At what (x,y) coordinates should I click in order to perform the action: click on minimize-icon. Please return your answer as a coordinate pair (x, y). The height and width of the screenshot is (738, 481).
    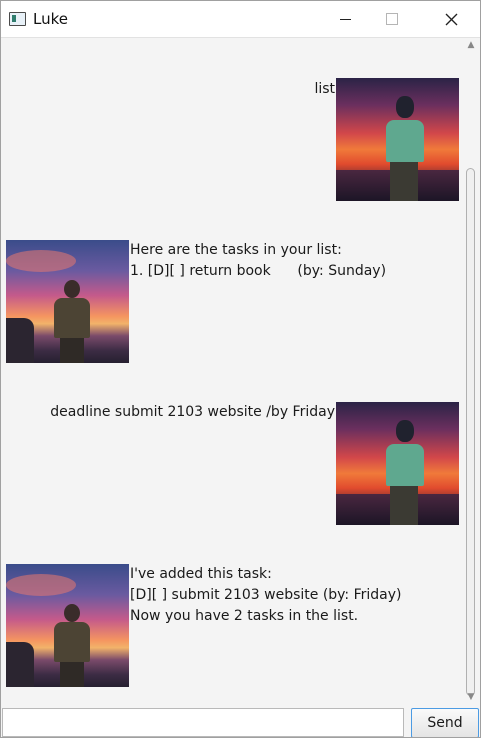
    Looking at the image, I should click on (345, 19).